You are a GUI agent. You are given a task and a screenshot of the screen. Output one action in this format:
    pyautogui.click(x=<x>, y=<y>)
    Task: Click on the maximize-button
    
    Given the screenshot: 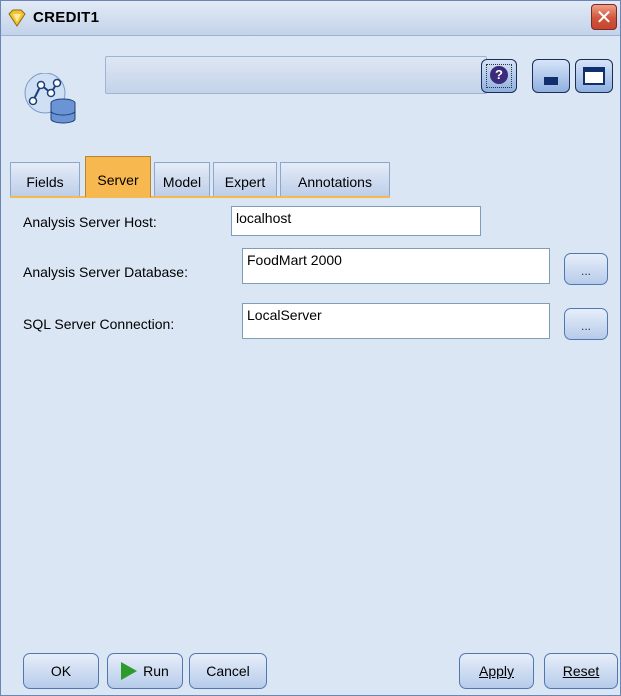 What is the action you would take?
    pyautogui.click(x=594, y=76)
    